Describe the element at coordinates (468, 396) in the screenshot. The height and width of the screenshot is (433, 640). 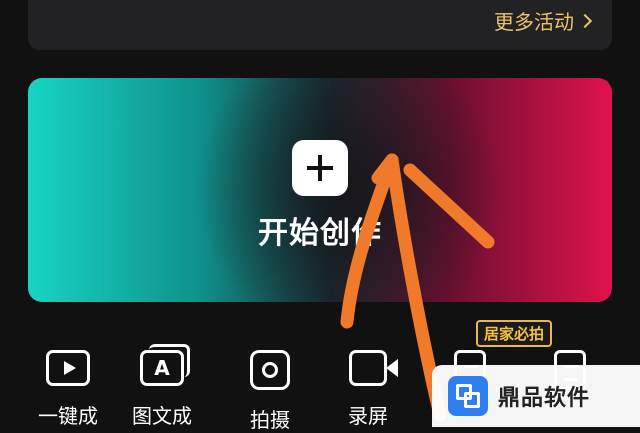
I see `brand-logo-icon` at that location.